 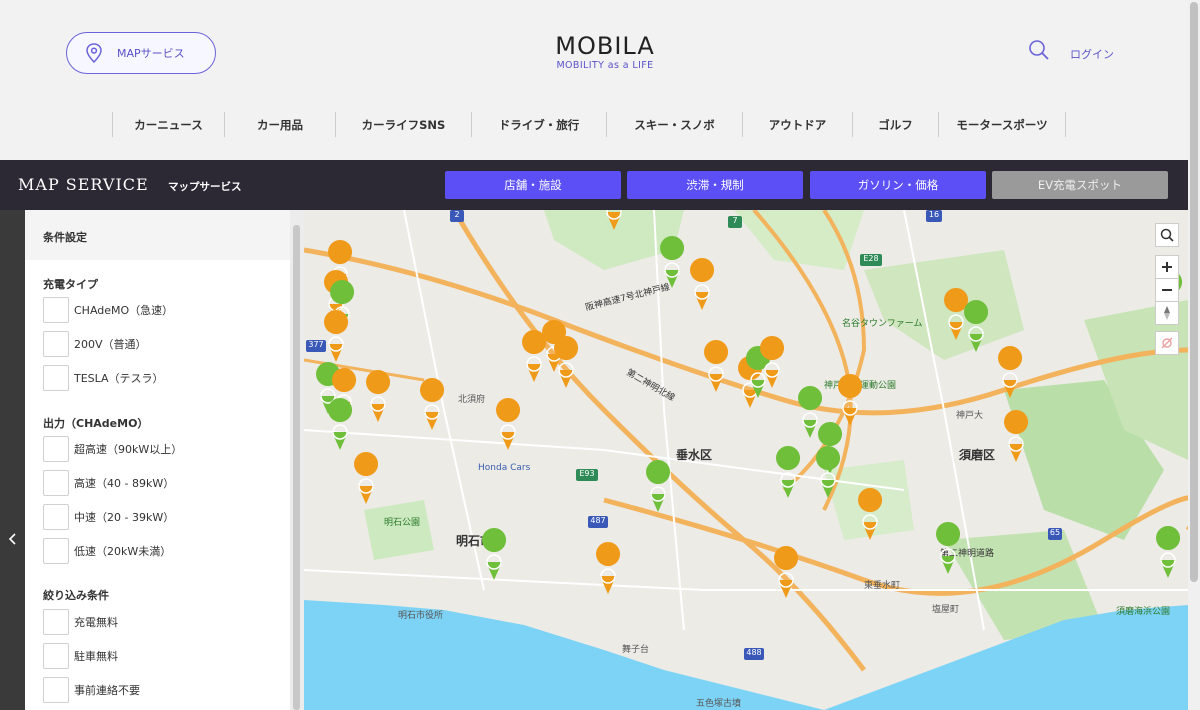 What do you see at coordinates (605, 65) in the screenshot?
I see `logo-tagline: MOBILITY as a LIFE` at bounding box center [605, 65].